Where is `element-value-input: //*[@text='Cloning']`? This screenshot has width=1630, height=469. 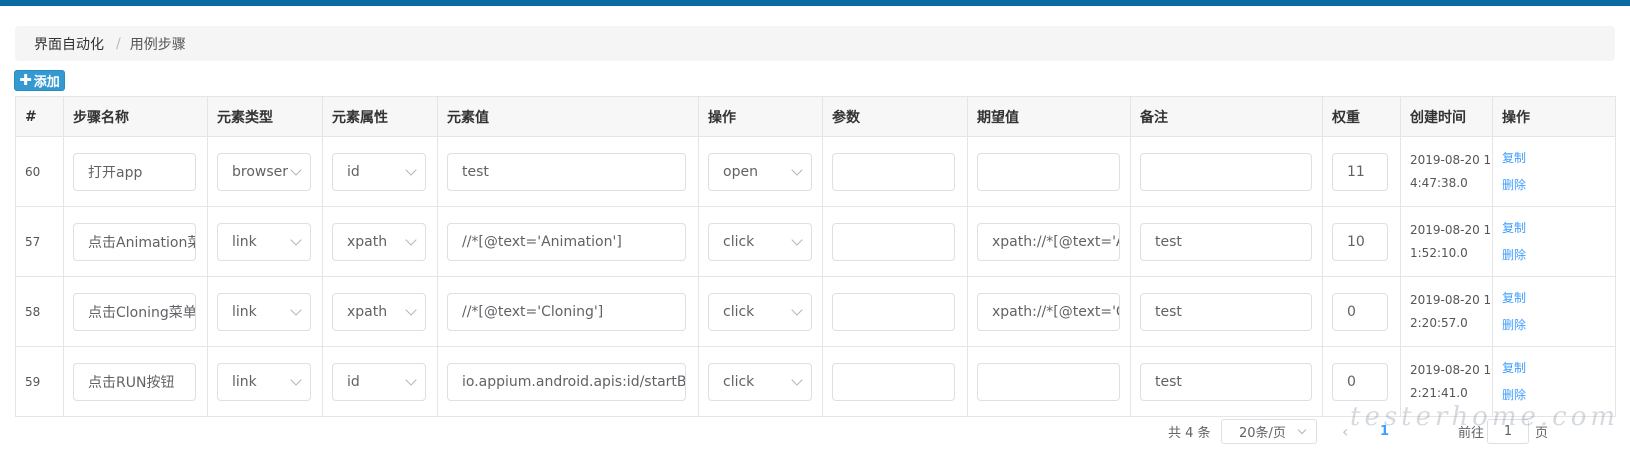 element-value-input: //*[@text='Cloning'] is located at coordinates (566, 311).